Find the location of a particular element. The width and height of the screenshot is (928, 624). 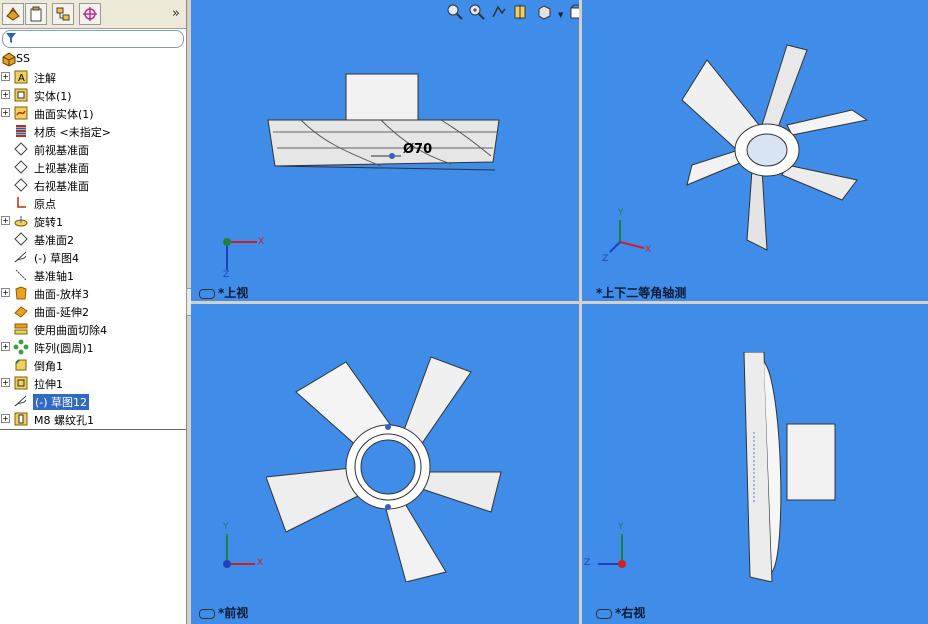

tree-item: + 曲面实体(1) is located at coordinates (93, 113).